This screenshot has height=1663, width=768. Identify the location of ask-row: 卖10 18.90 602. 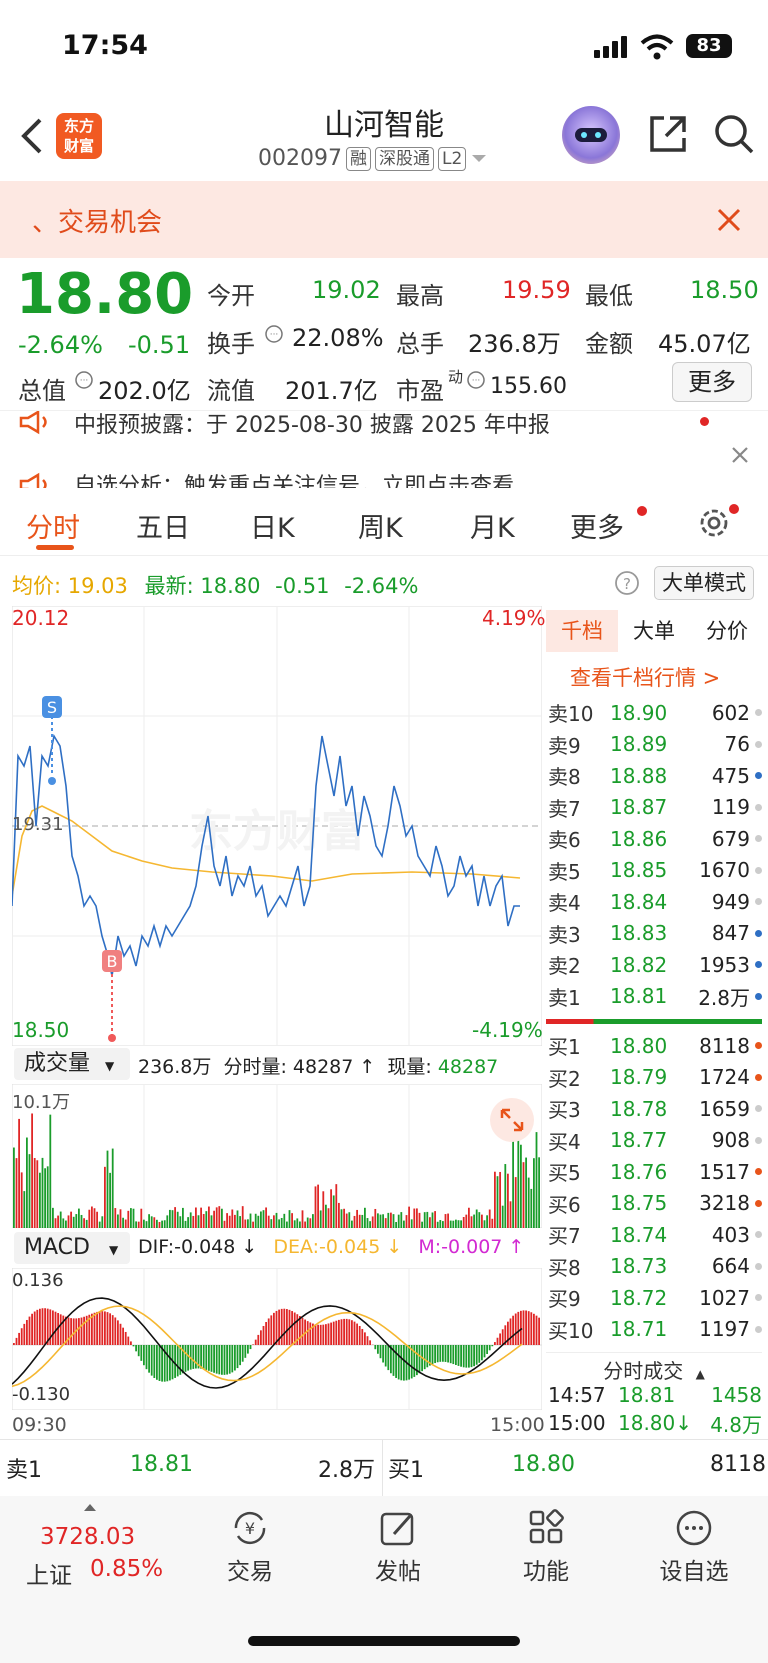
(656, 713).